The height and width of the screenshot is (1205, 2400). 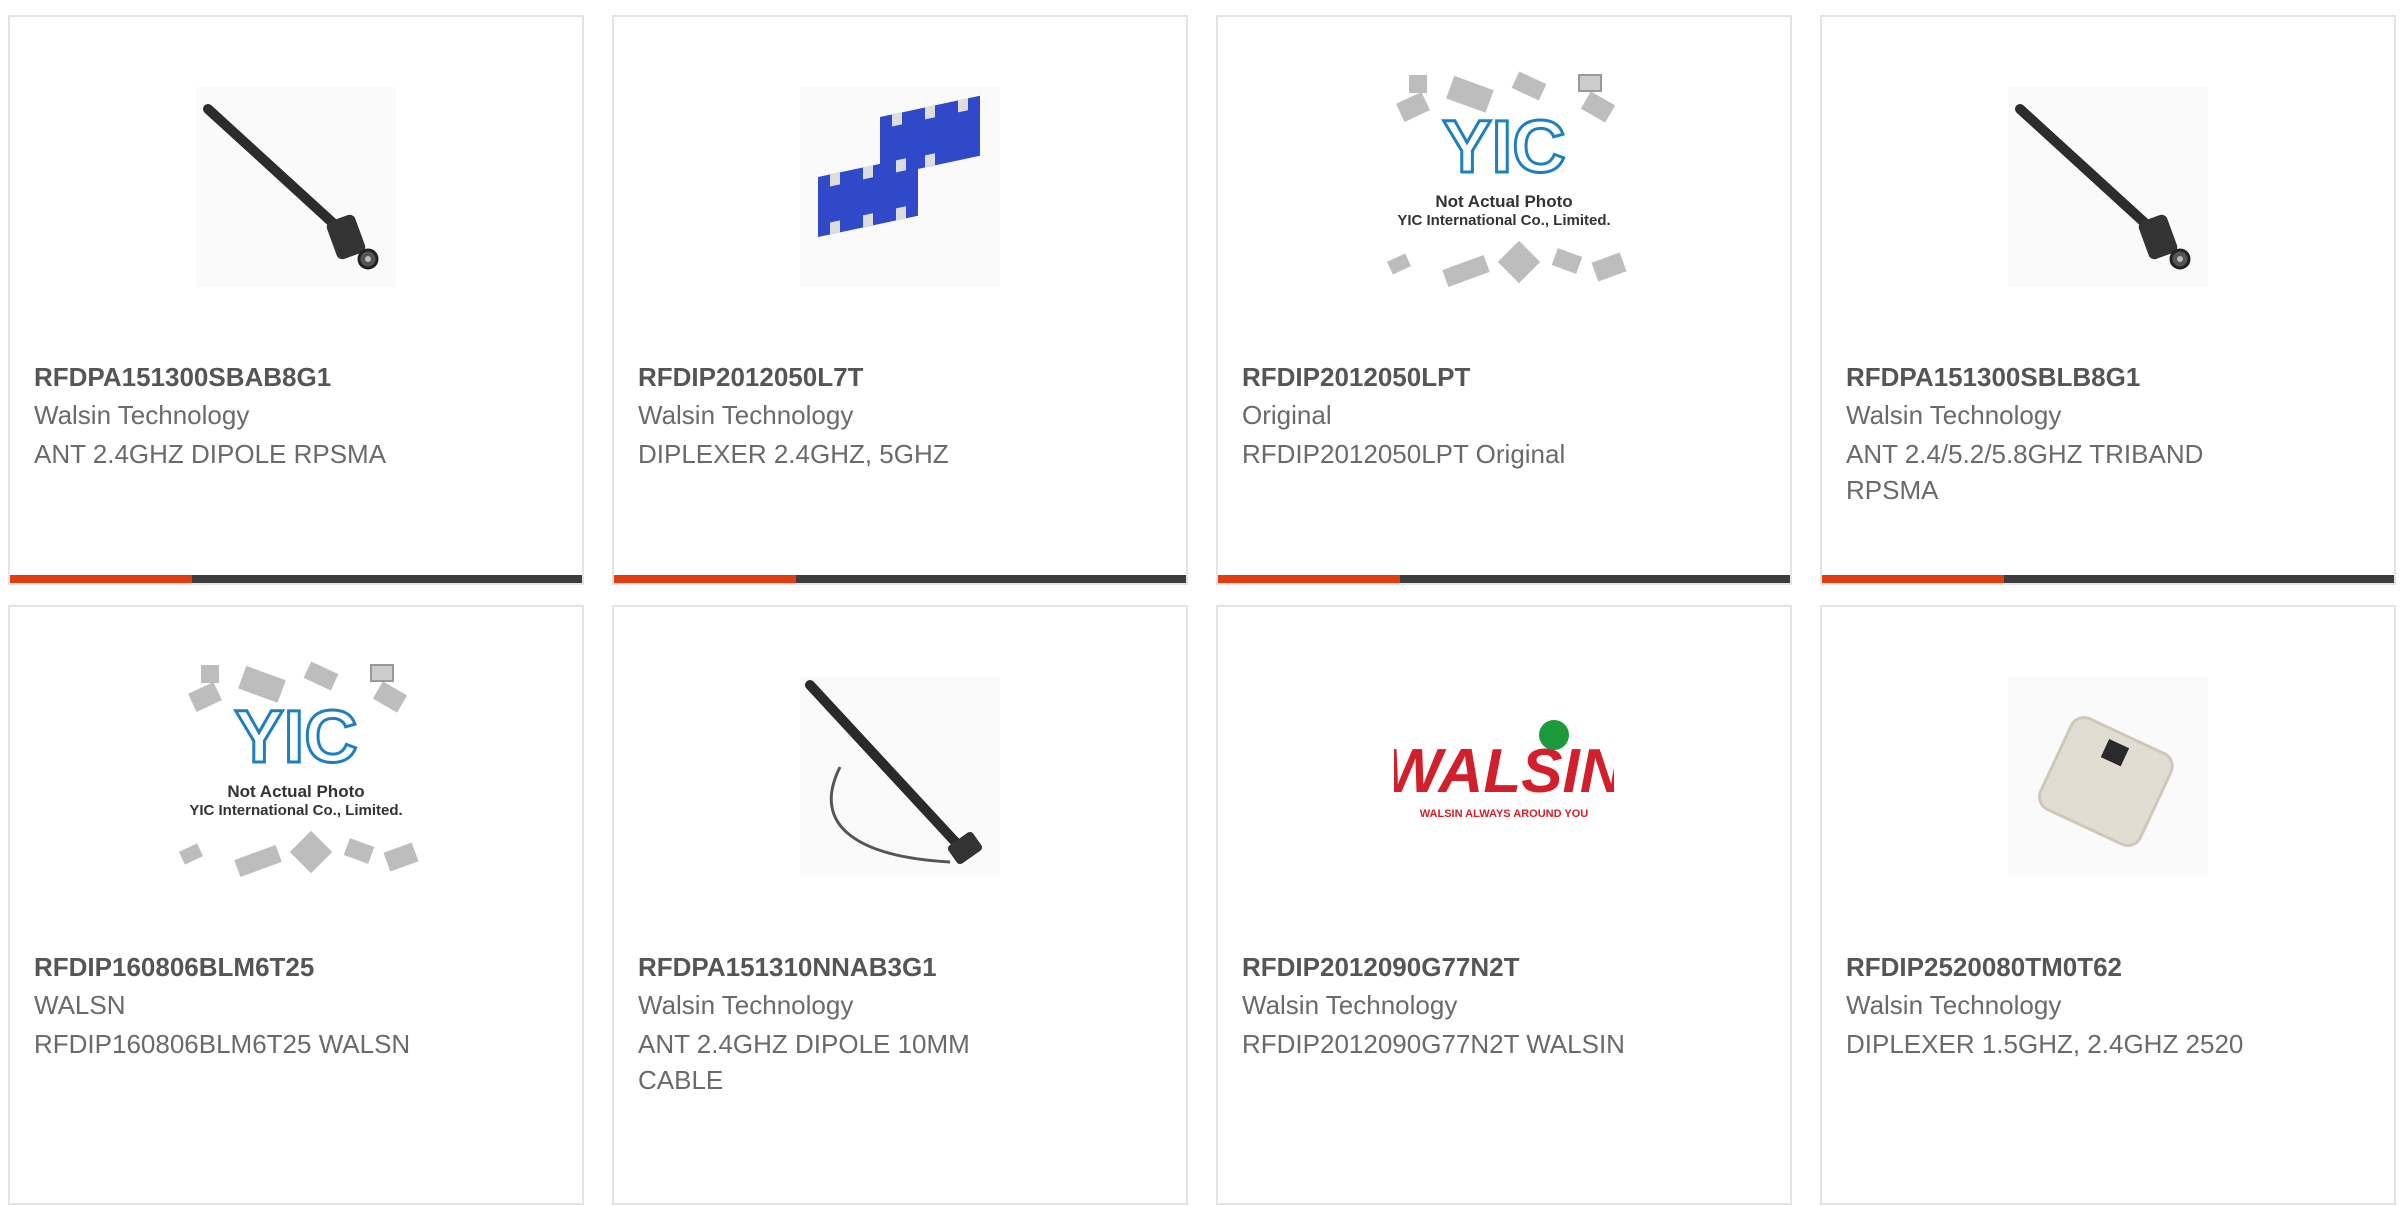 I want to click on ceramic-chip-image, so click(x=2108, y=784).